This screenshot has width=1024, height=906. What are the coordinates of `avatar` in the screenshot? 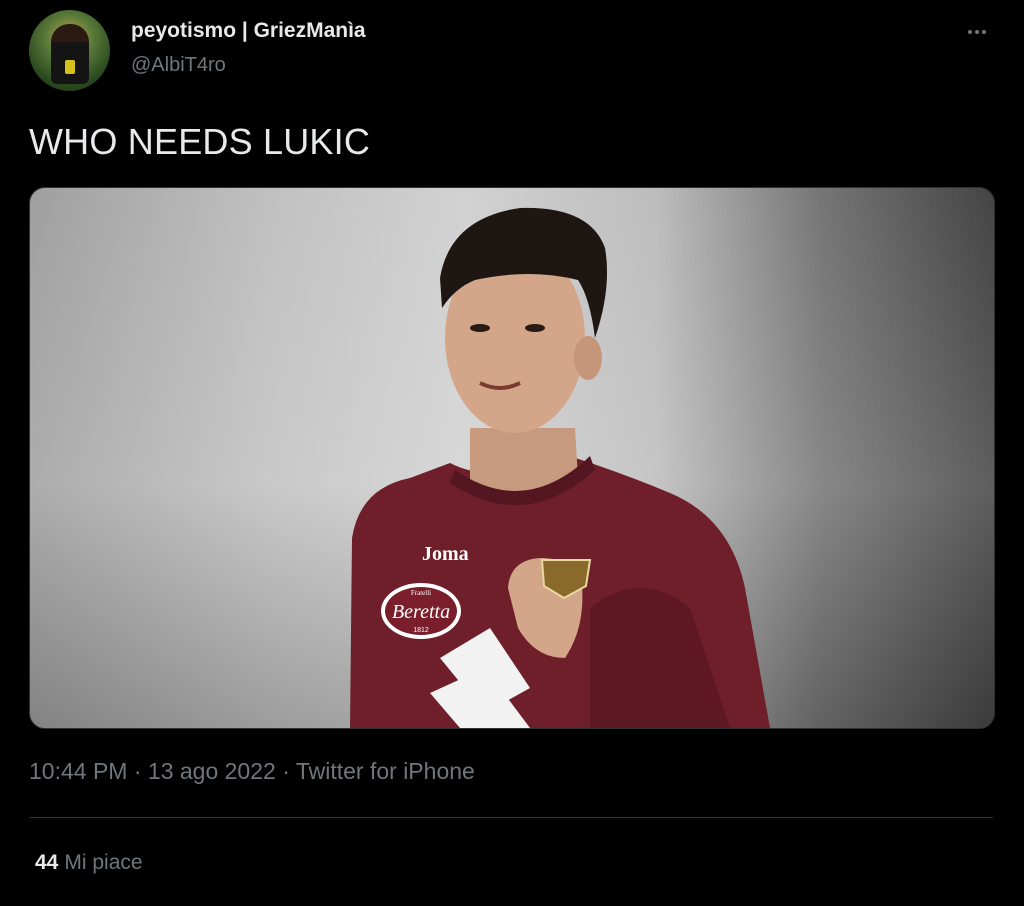 It's located at (69, 50).